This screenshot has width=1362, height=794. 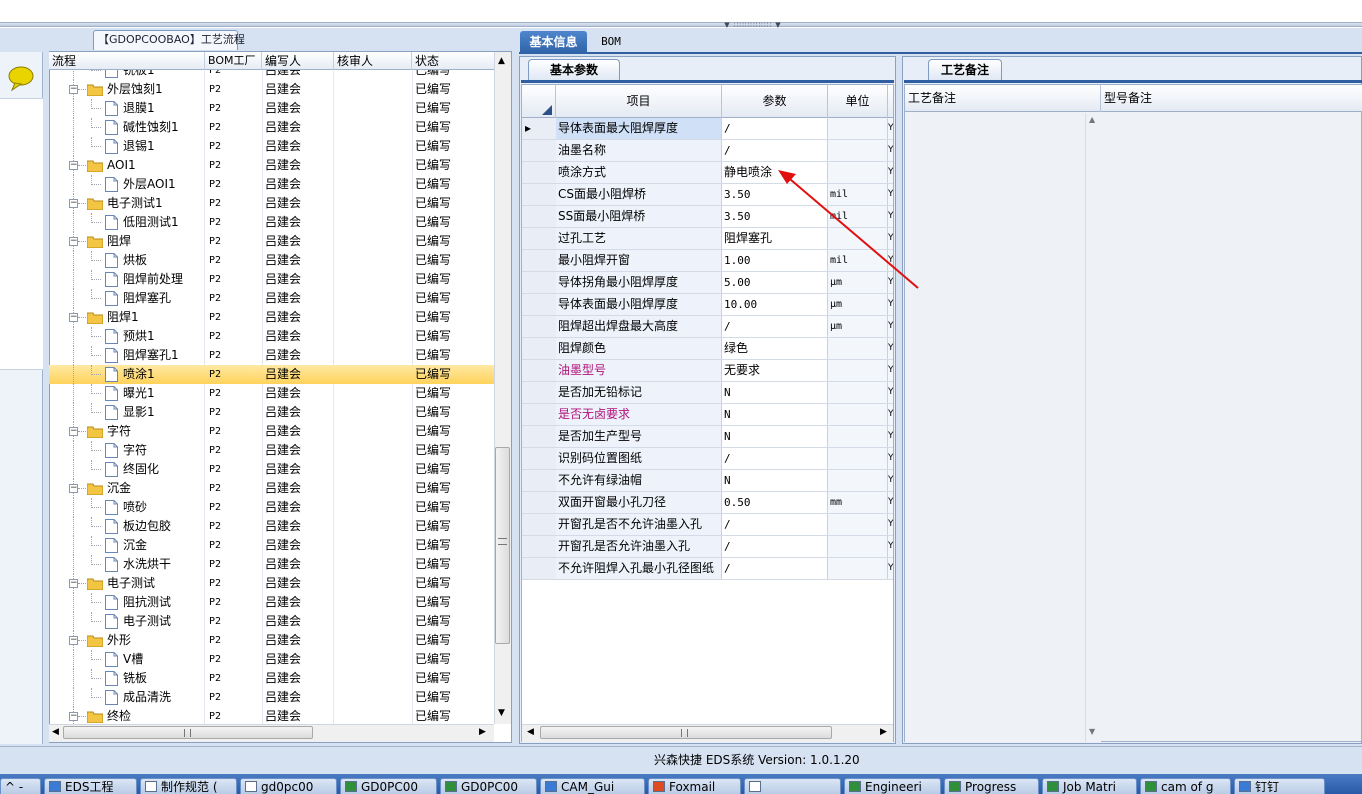 What do you see at coordinates (271, 640) in the screenshot?
I see `process-tree-row: − 外形 P2 吕建会 已编写` at bounding box center [271, 640].